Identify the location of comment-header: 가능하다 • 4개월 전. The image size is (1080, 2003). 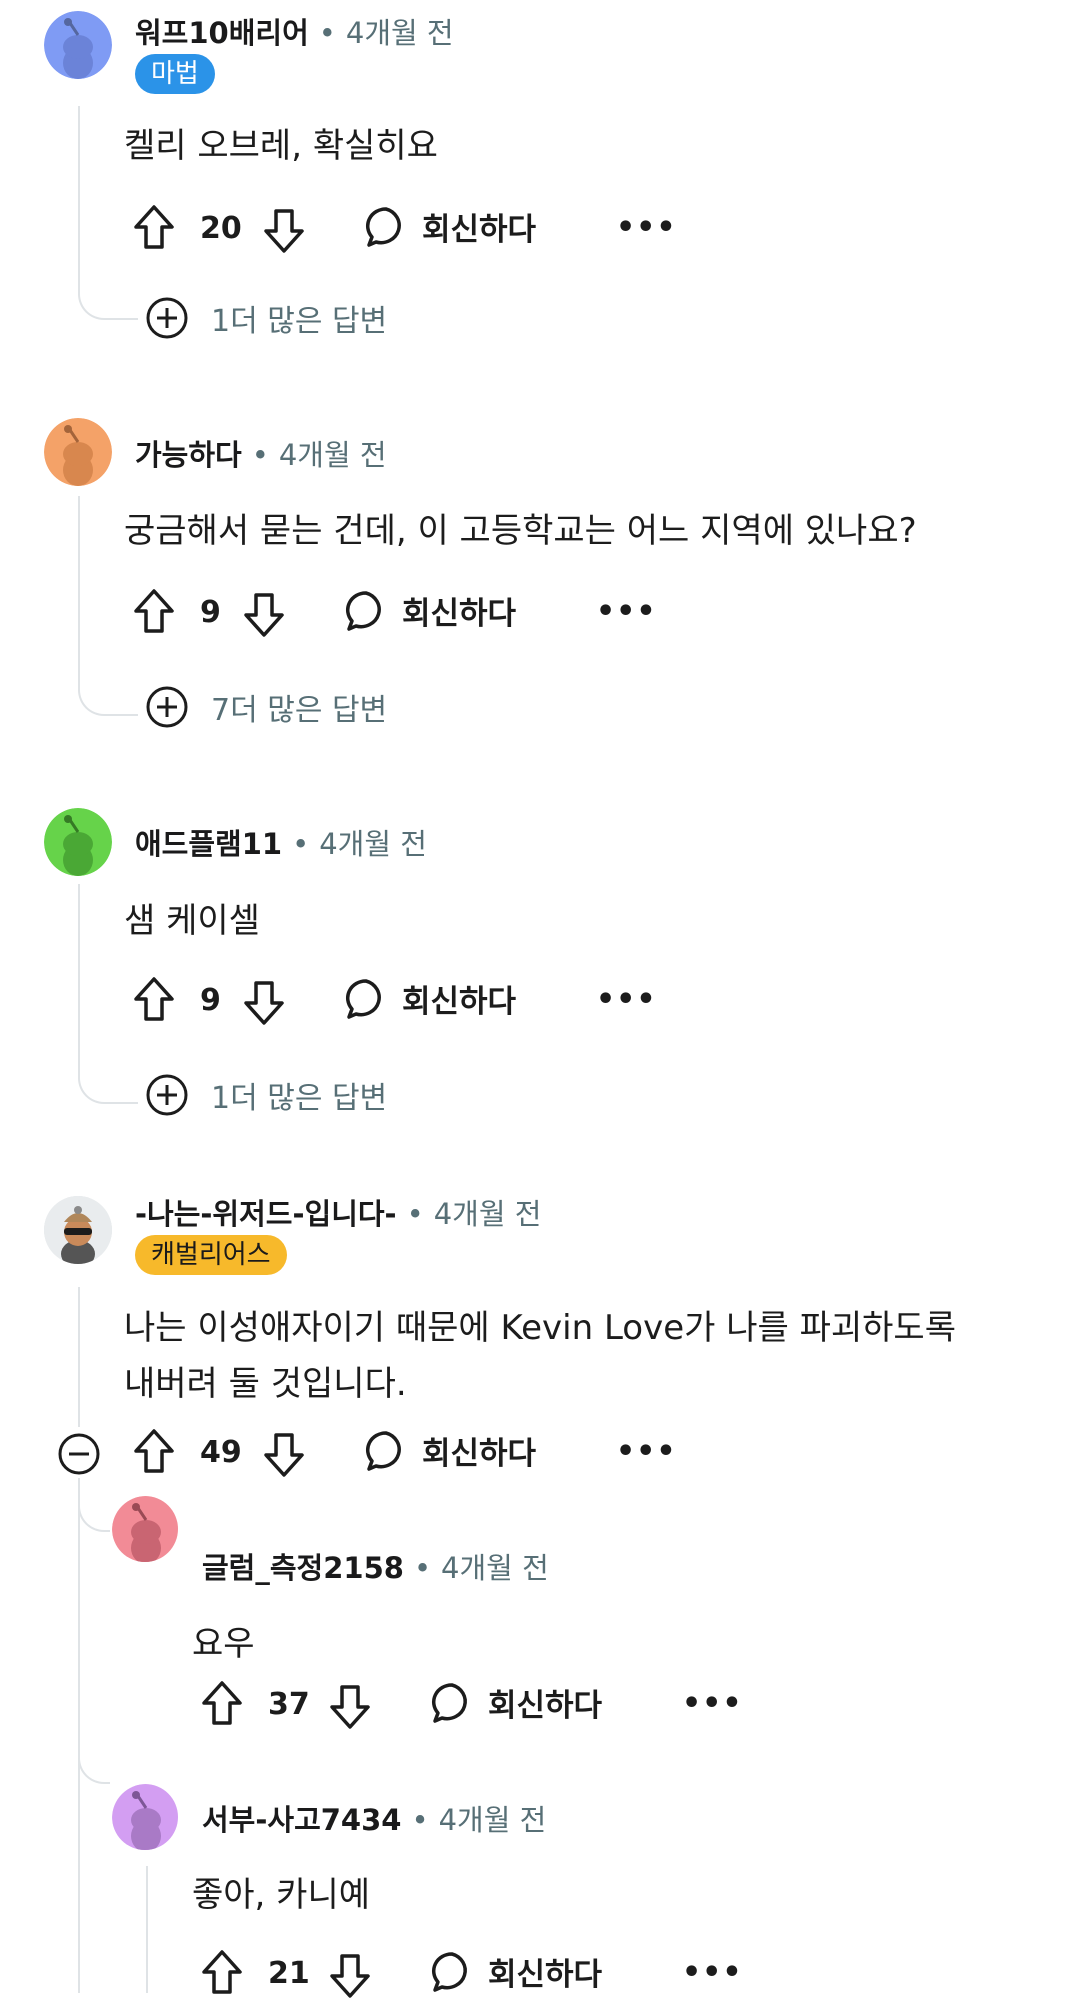
(261, 453).